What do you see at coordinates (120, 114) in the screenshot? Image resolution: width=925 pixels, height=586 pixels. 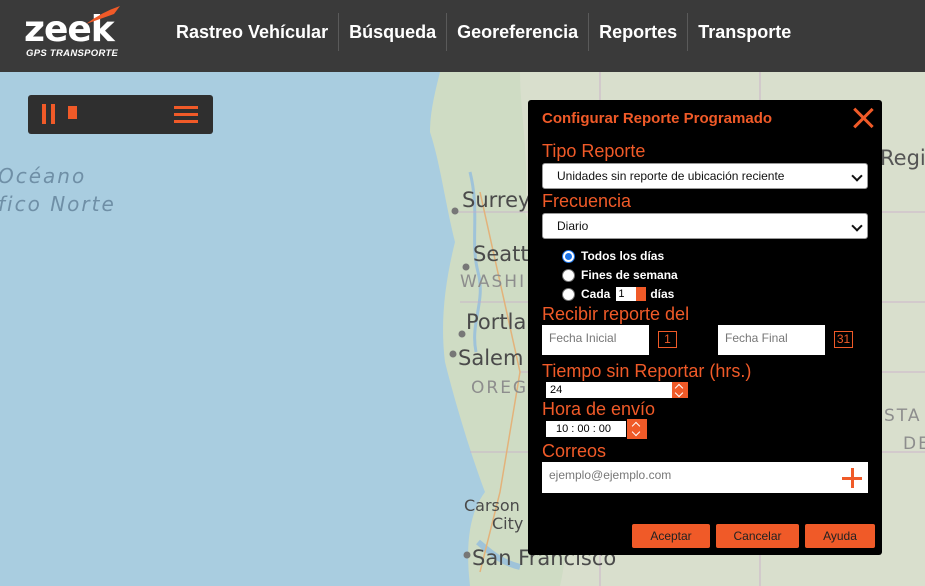 I see `map-controls` at bounding box center [120, 114].